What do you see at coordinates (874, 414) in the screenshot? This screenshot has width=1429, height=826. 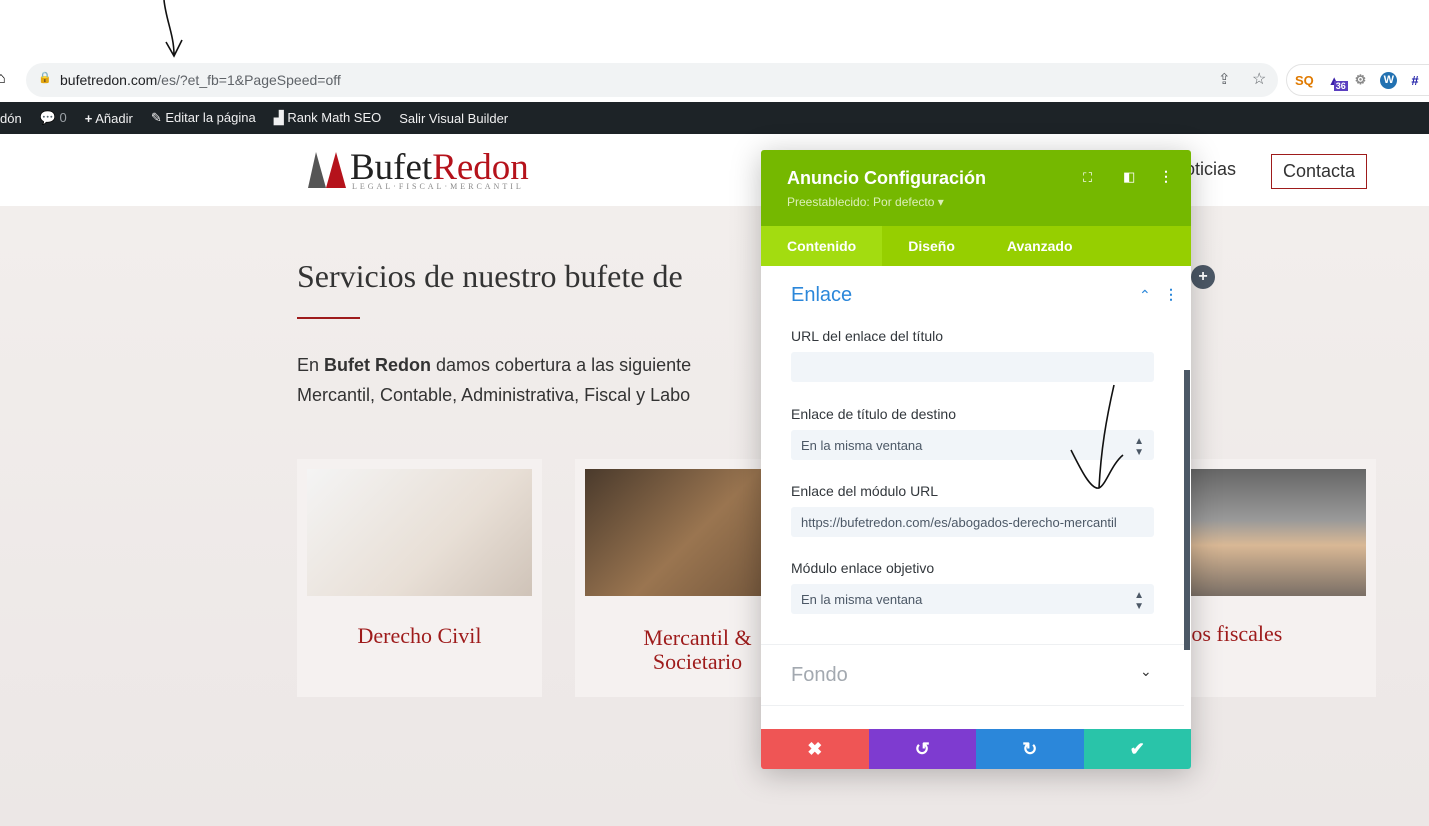 I see `field-label: Enlace de título de destino` at bounding box center [874, 414].